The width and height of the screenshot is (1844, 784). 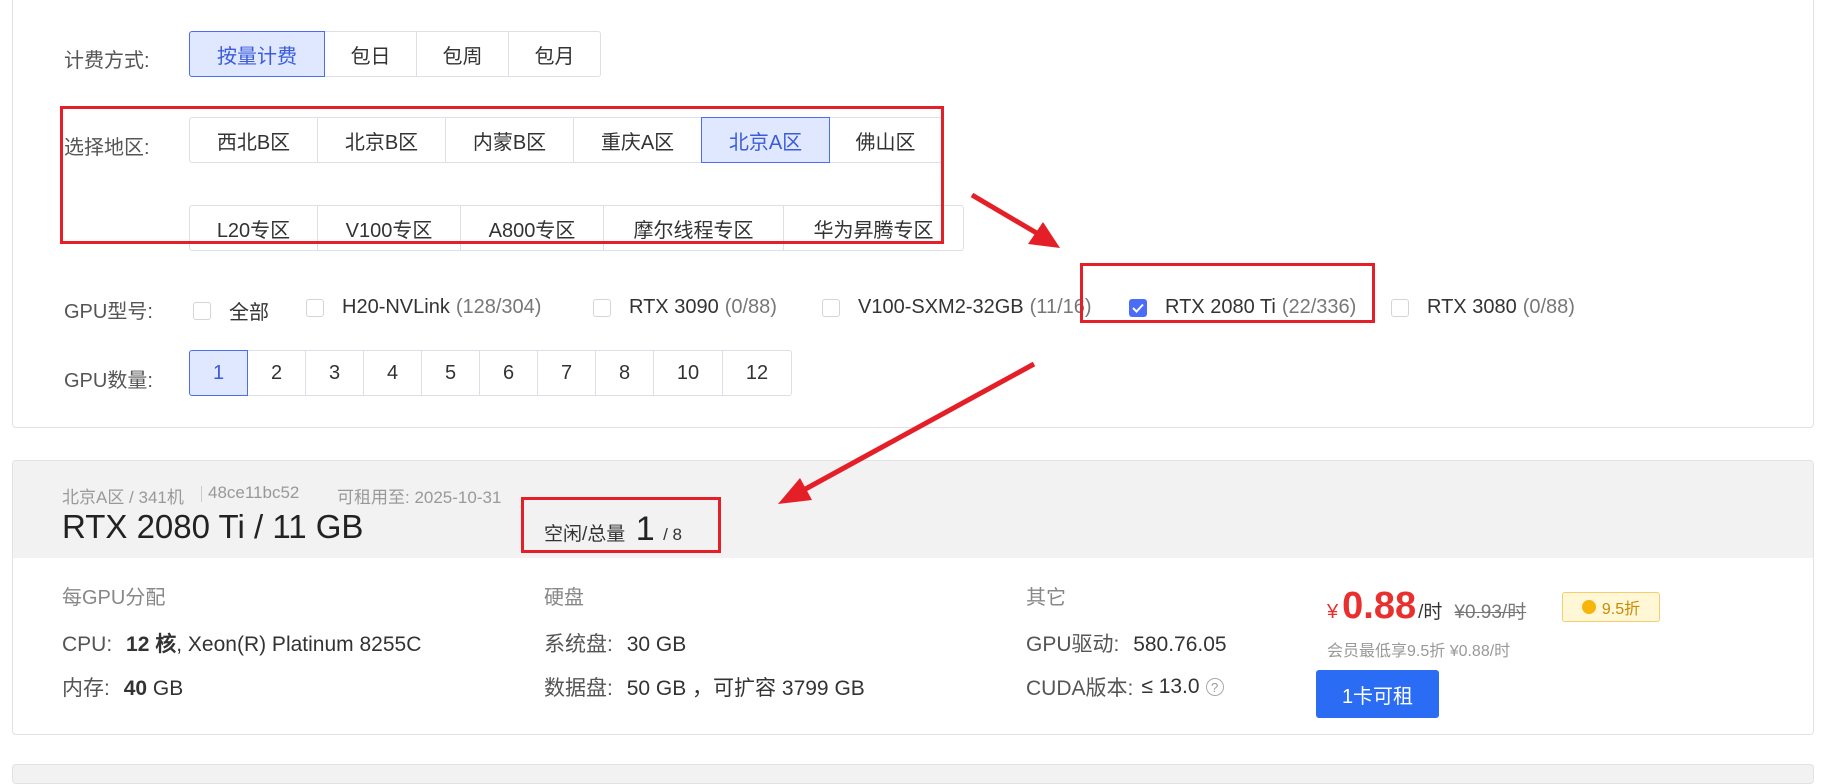 I want to click on annotation-arrows, so click(x=919, y=348).